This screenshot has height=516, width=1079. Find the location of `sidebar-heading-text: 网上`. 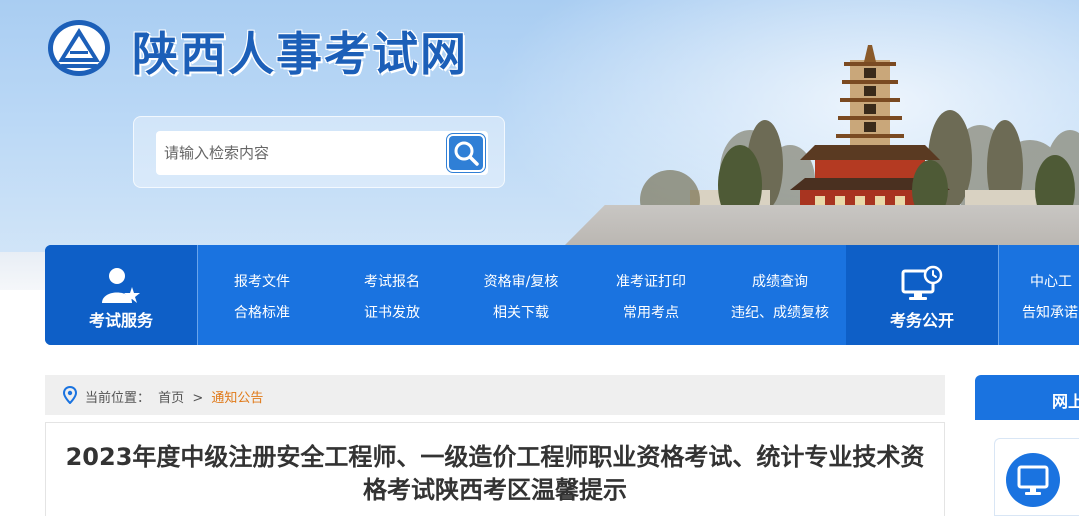

sidebar-heading-text: 网上 is located at coordinates (1065, 401).